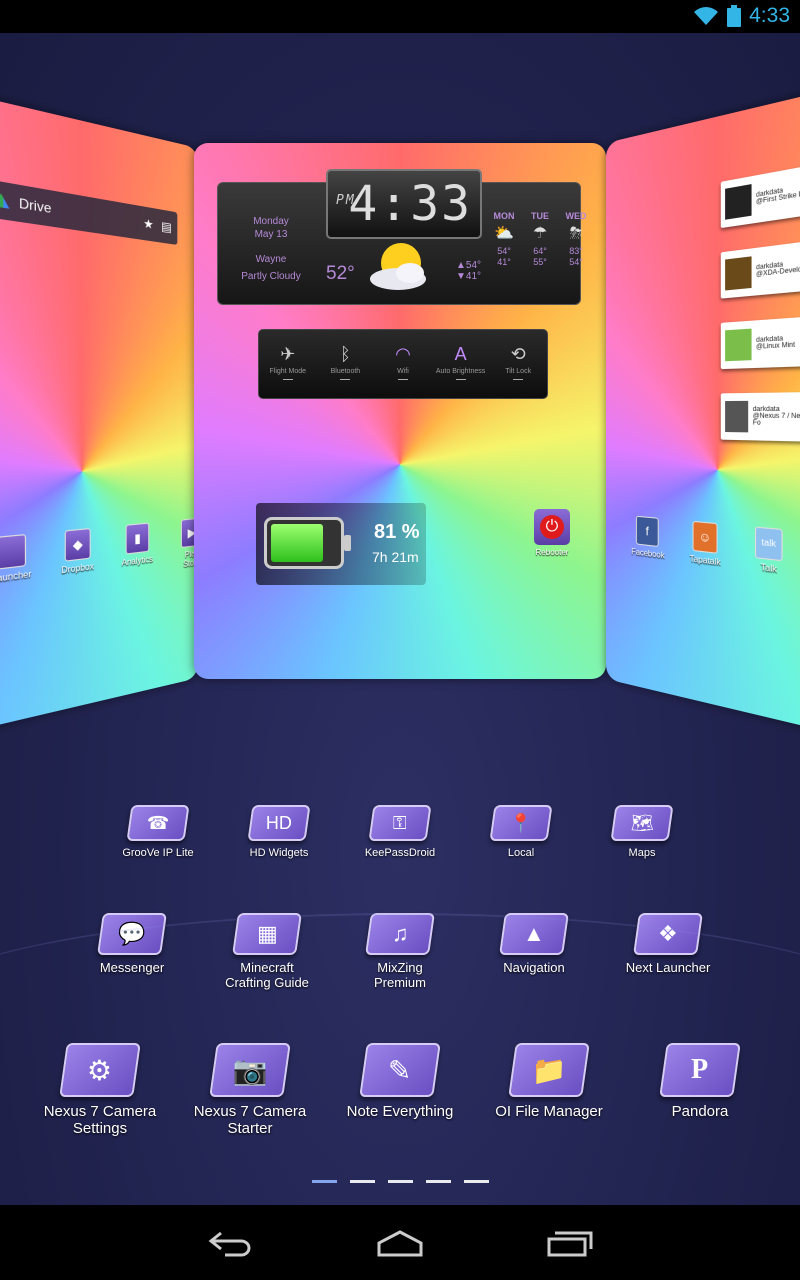 This screenshot has height=1280, width=800. What do you see at coordinates (404, 204) in the screenshot?
I see `clock-display: PM 4:33` at bounding box center [404, 204].